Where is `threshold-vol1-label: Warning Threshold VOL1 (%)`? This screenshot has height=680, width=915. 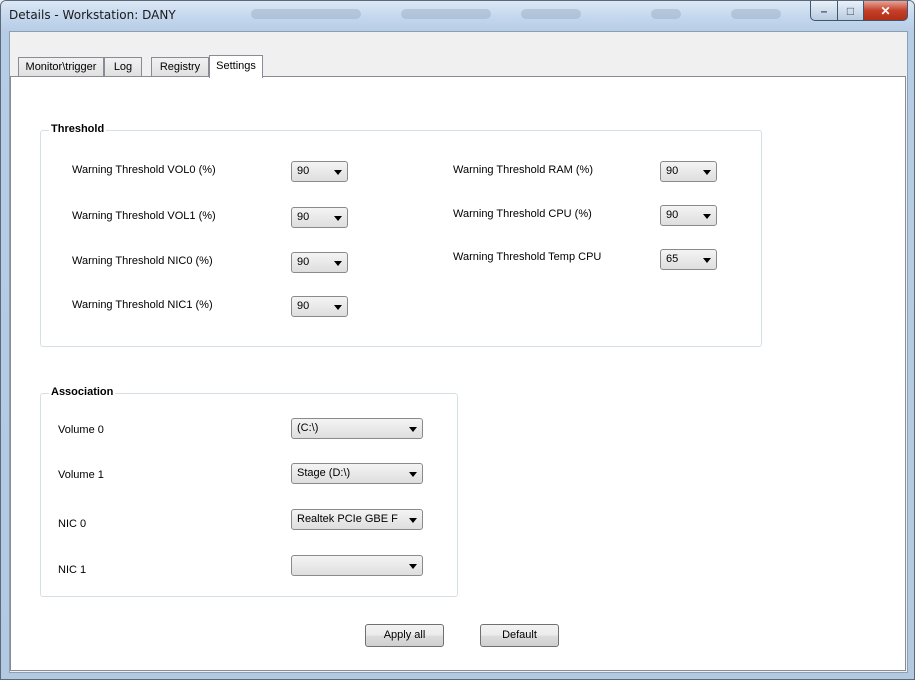
threshold-vol1-label: Warning Threshold VOL1 (%) is located at coordinates (144, 216).